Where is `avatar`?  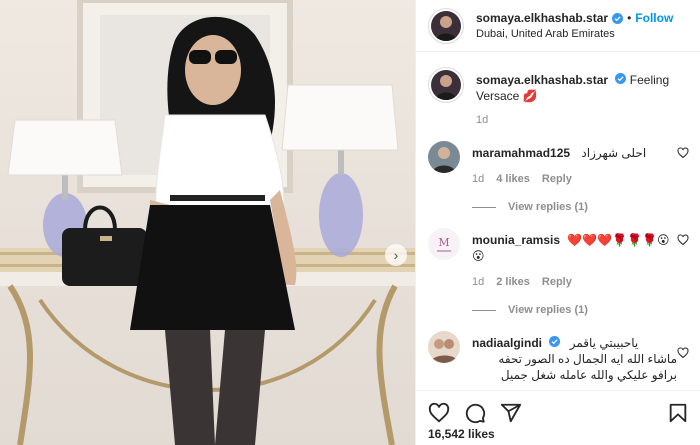 avatar is located at coordinates (446, 25).